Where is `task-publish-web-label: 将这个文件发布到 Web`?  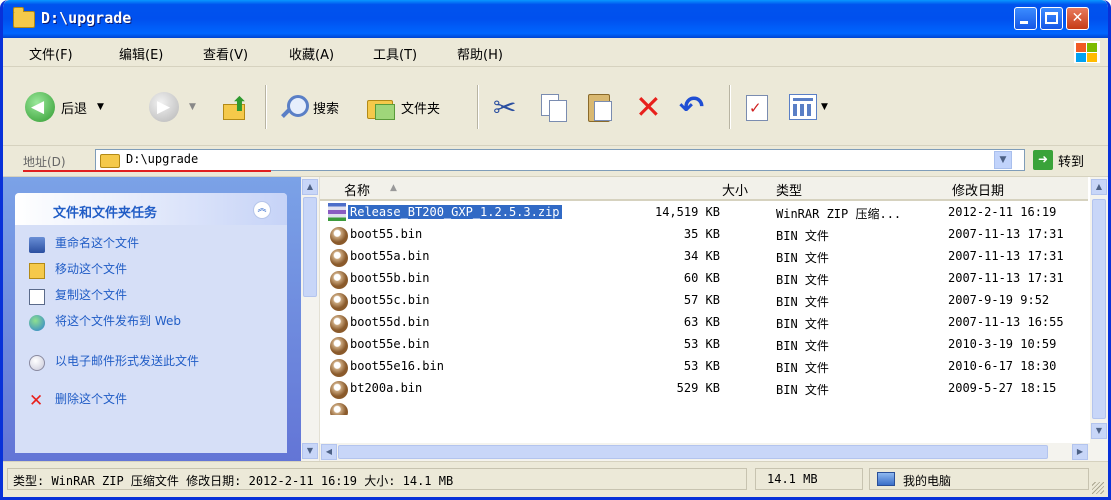 task-publish-web-label: 将这个文件发布到 Web is located at coordinates (118, 321).